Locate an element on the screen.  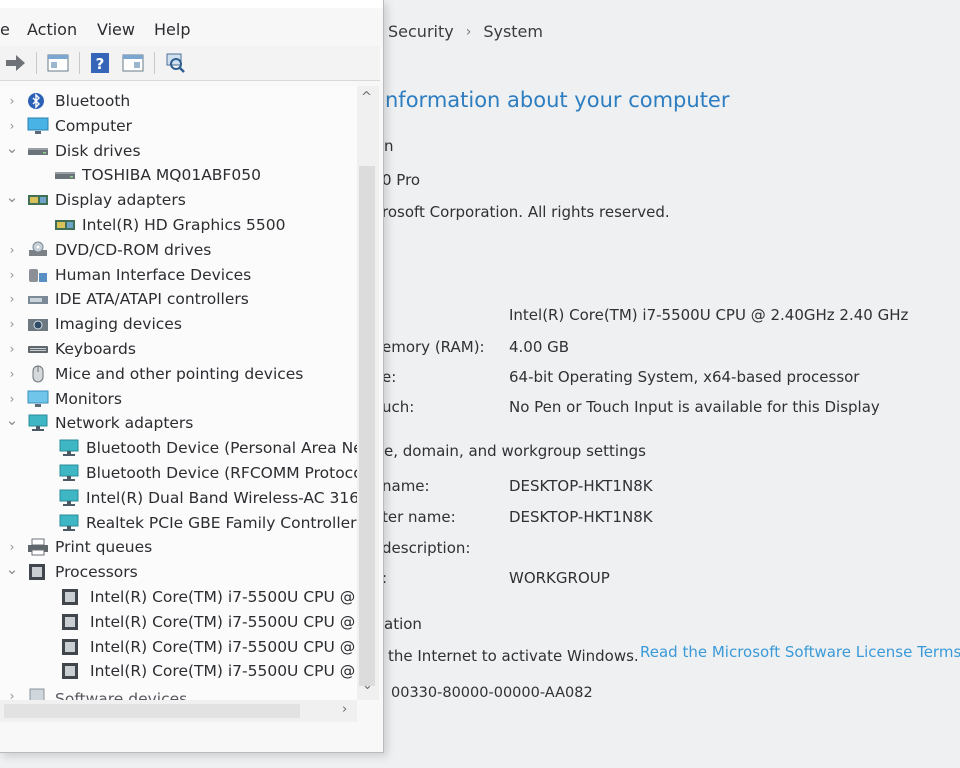
tree-item-label: Intel(R) HD Graphics 5500 is located at coordinates (184, 225).